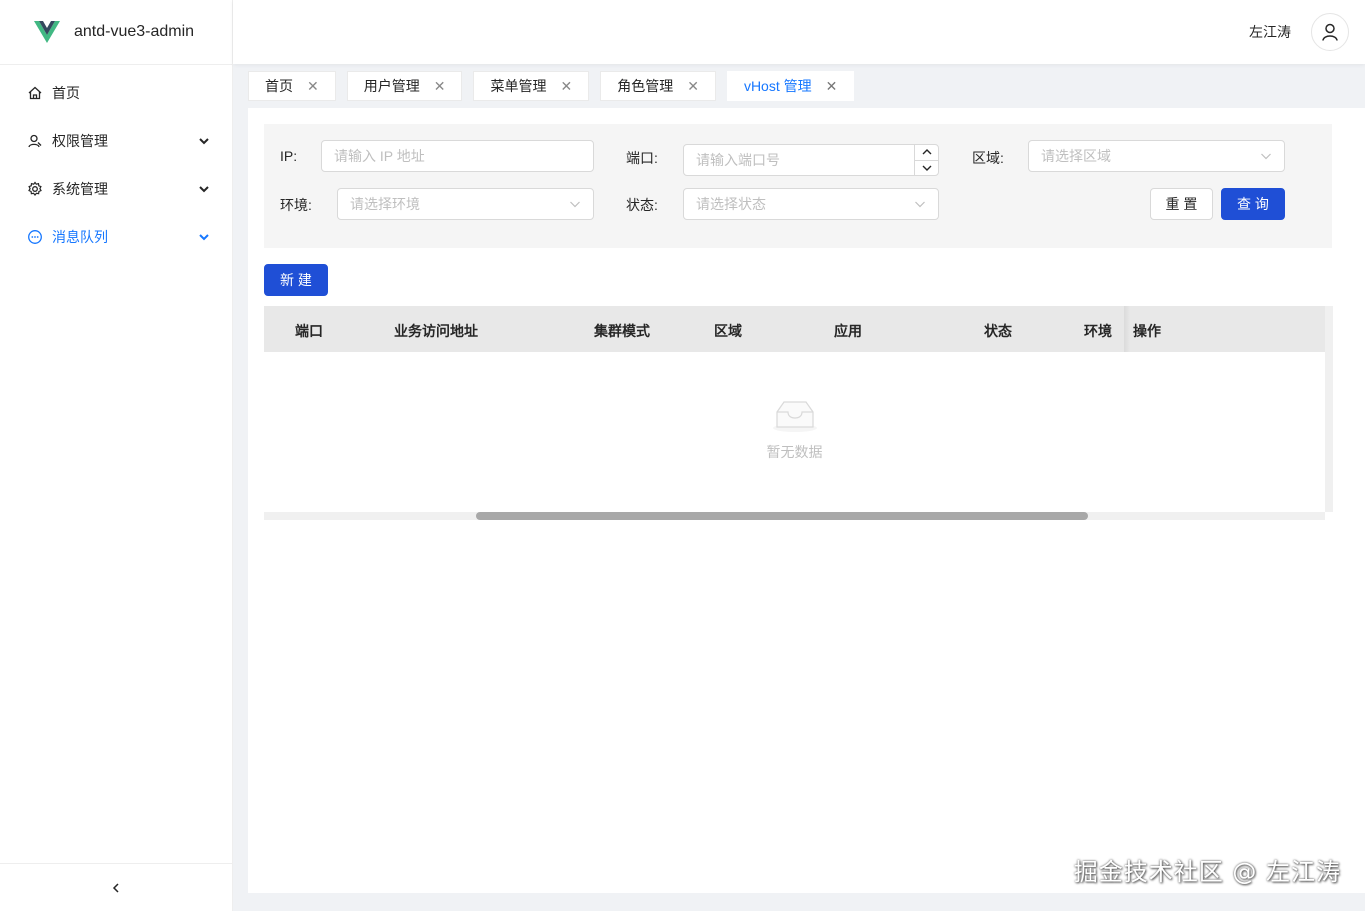  Describe the element at coordinates (66, 93) in the screenshot. I see `sidebar-item-label: 首页` at that location.